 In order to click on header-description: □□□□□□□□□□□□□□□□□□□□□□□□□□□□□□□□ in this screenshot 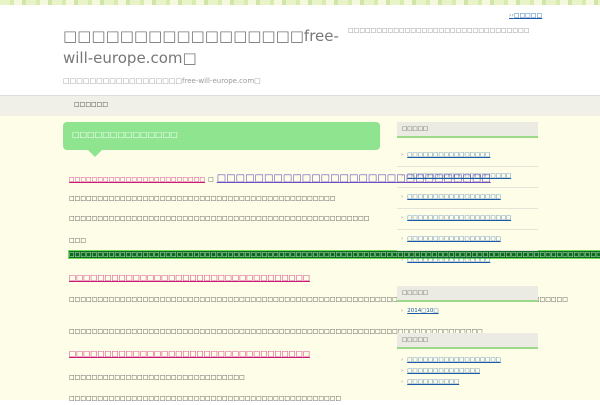, I will do `click(439, 30)`.